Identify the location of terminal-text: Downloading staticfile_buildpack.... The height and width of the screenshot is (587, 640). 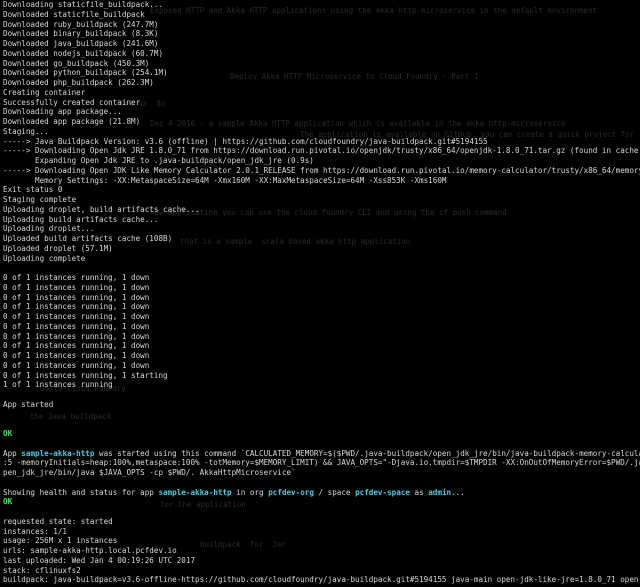
(83, 4).